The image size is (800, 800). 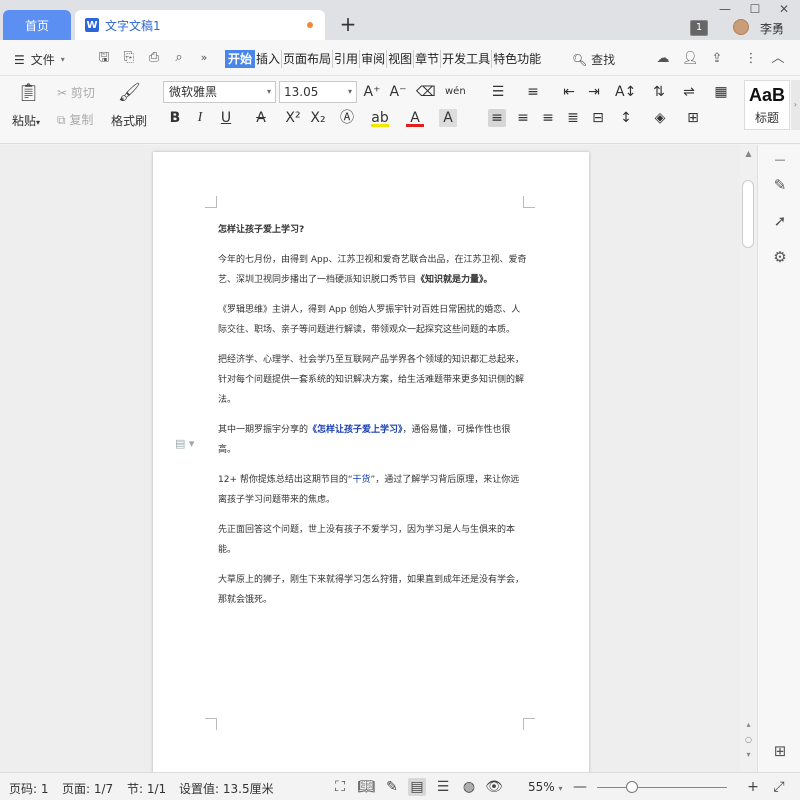 What do you see at coordinates (748, 739) in the screenshot?
I see `browse-object-icon: ○` at bounding box center [748, 739].